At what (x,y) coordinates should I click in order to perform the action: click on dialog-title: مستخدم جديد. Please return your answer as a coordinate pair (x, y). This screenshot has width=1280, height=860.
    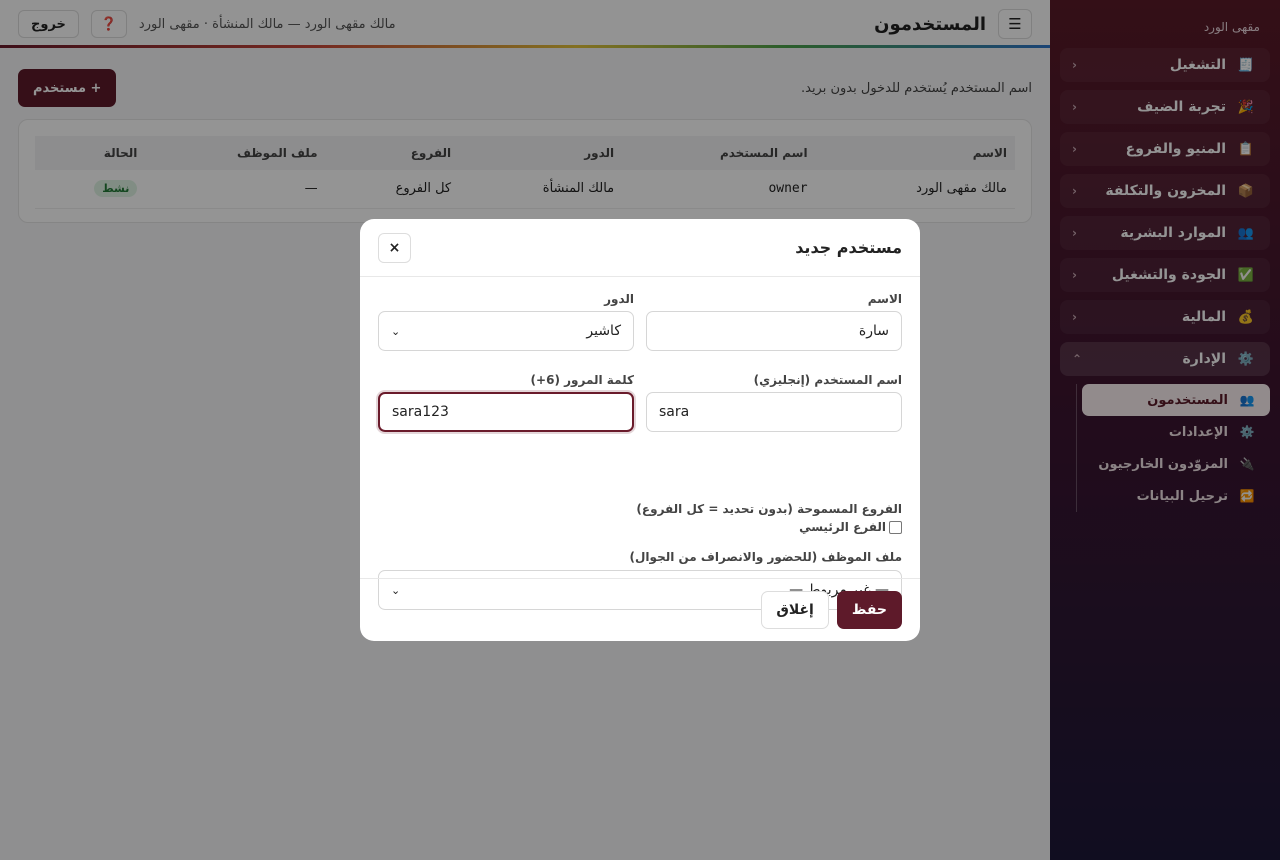
    Looking at the image, I should click on (848, 247).